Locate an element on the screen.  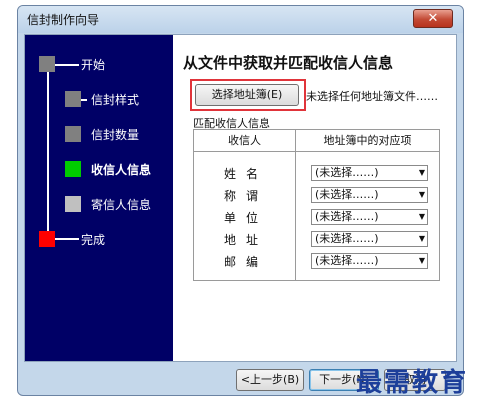
field-select-title: (未选择……) ▼ is located at coordinates (369, 195).